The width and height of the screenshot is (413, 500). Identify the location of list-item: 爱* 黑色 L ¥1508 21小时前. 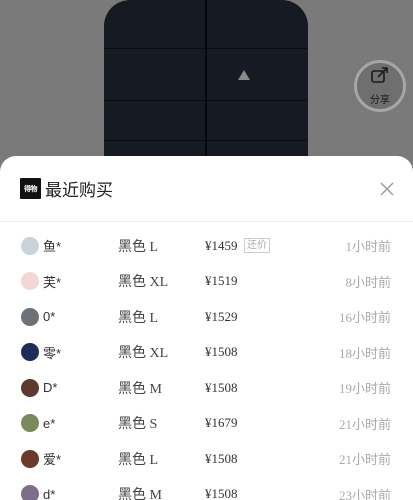
(206, 459).